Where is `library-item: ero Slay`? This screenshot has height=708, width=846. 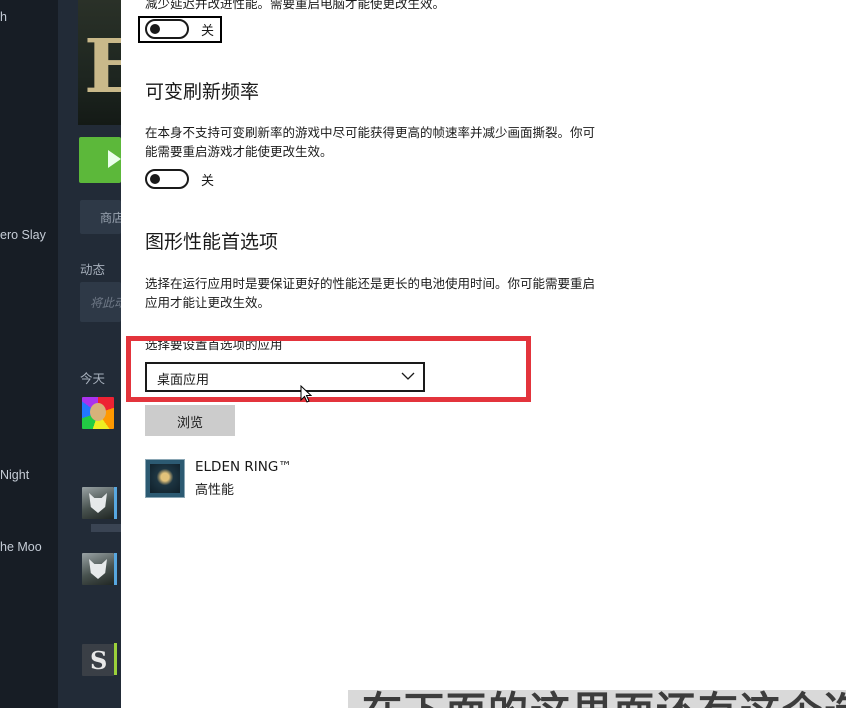
library-item: ero Slay is located at coordinates (23, 235).